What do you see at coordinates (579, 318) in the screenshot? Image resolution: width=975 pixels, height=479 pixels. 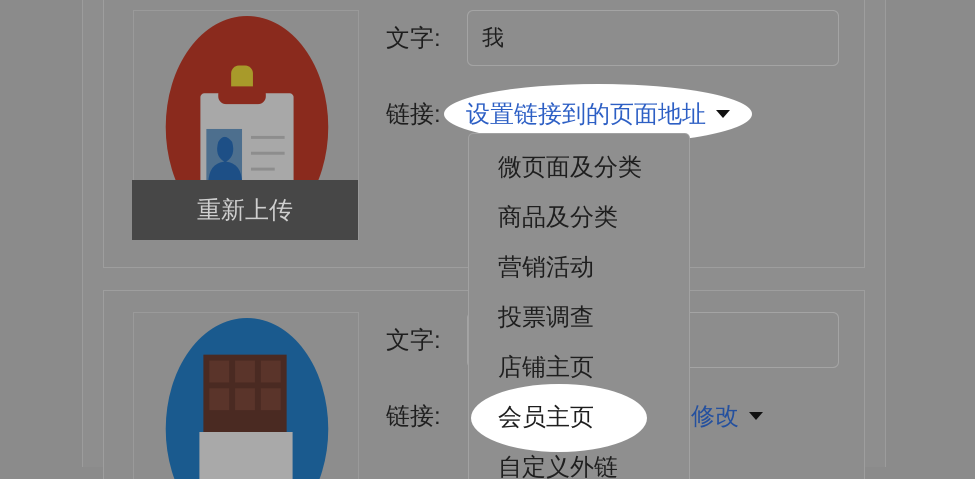 I see `menu-item: 投票调查` at bounding box center [579, 318].